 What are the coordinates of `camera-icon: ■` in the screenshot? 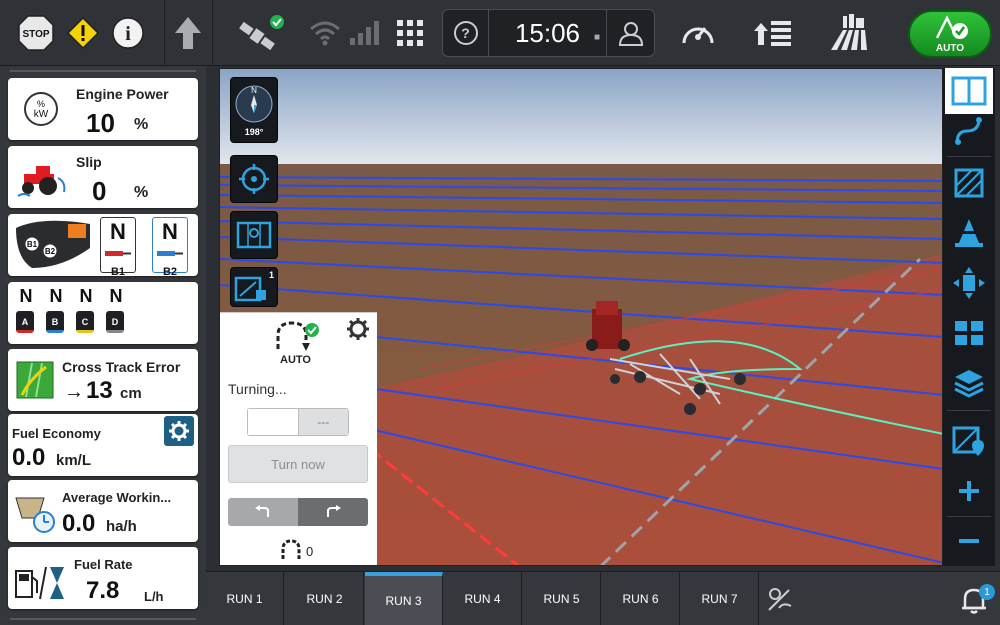 It's located at (596, 37).